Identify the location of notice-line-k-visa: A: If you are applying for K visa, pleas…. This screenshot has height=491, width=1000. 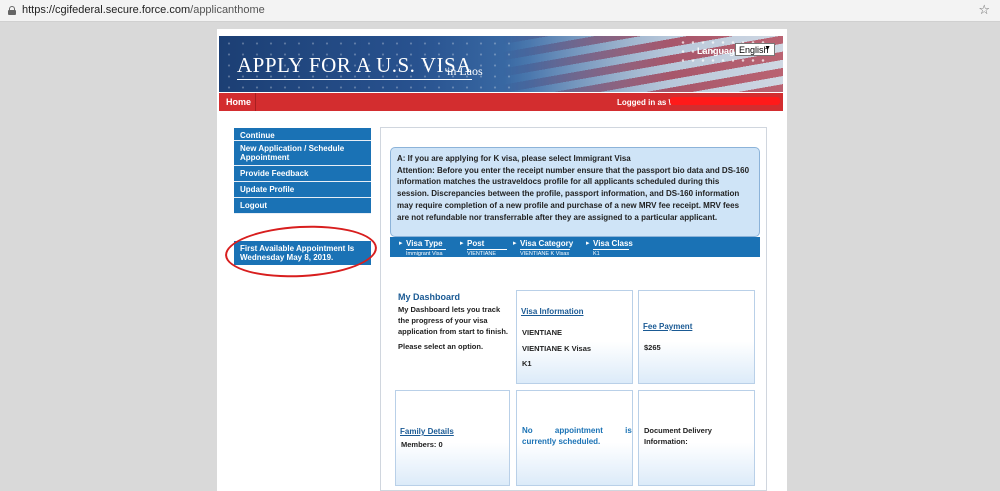
(514, 158).